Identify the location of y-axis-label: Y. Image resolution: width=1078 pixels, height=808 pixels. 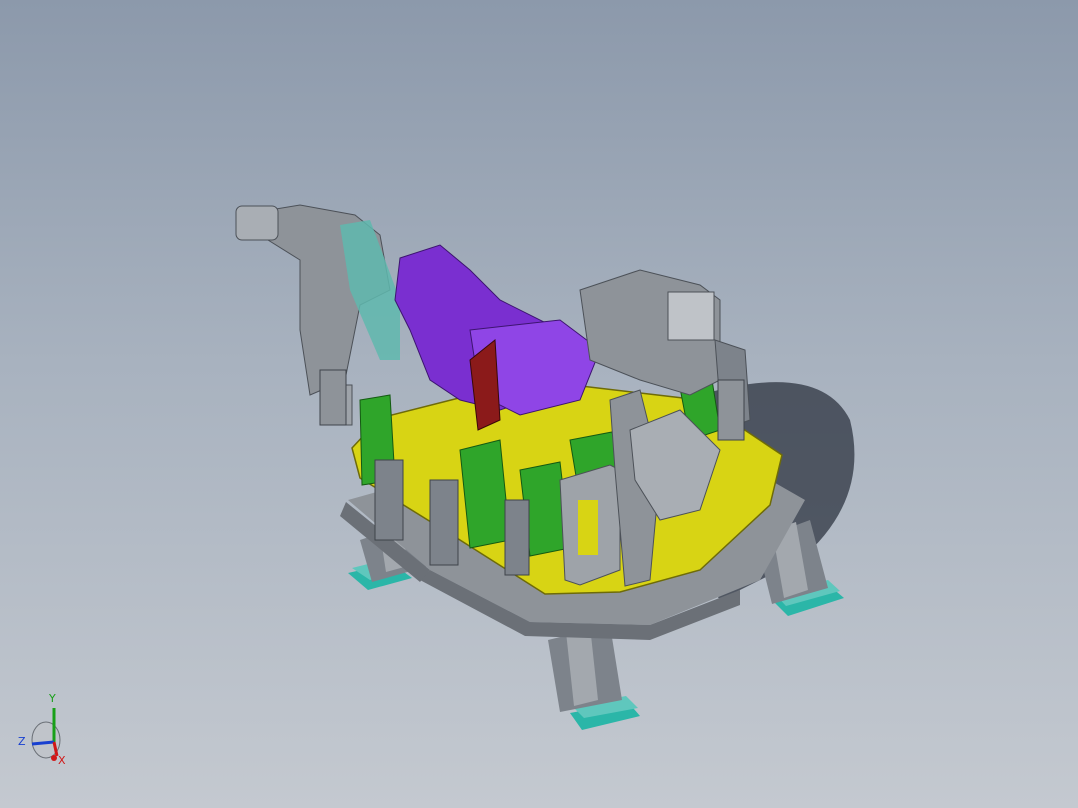
(52, 698).